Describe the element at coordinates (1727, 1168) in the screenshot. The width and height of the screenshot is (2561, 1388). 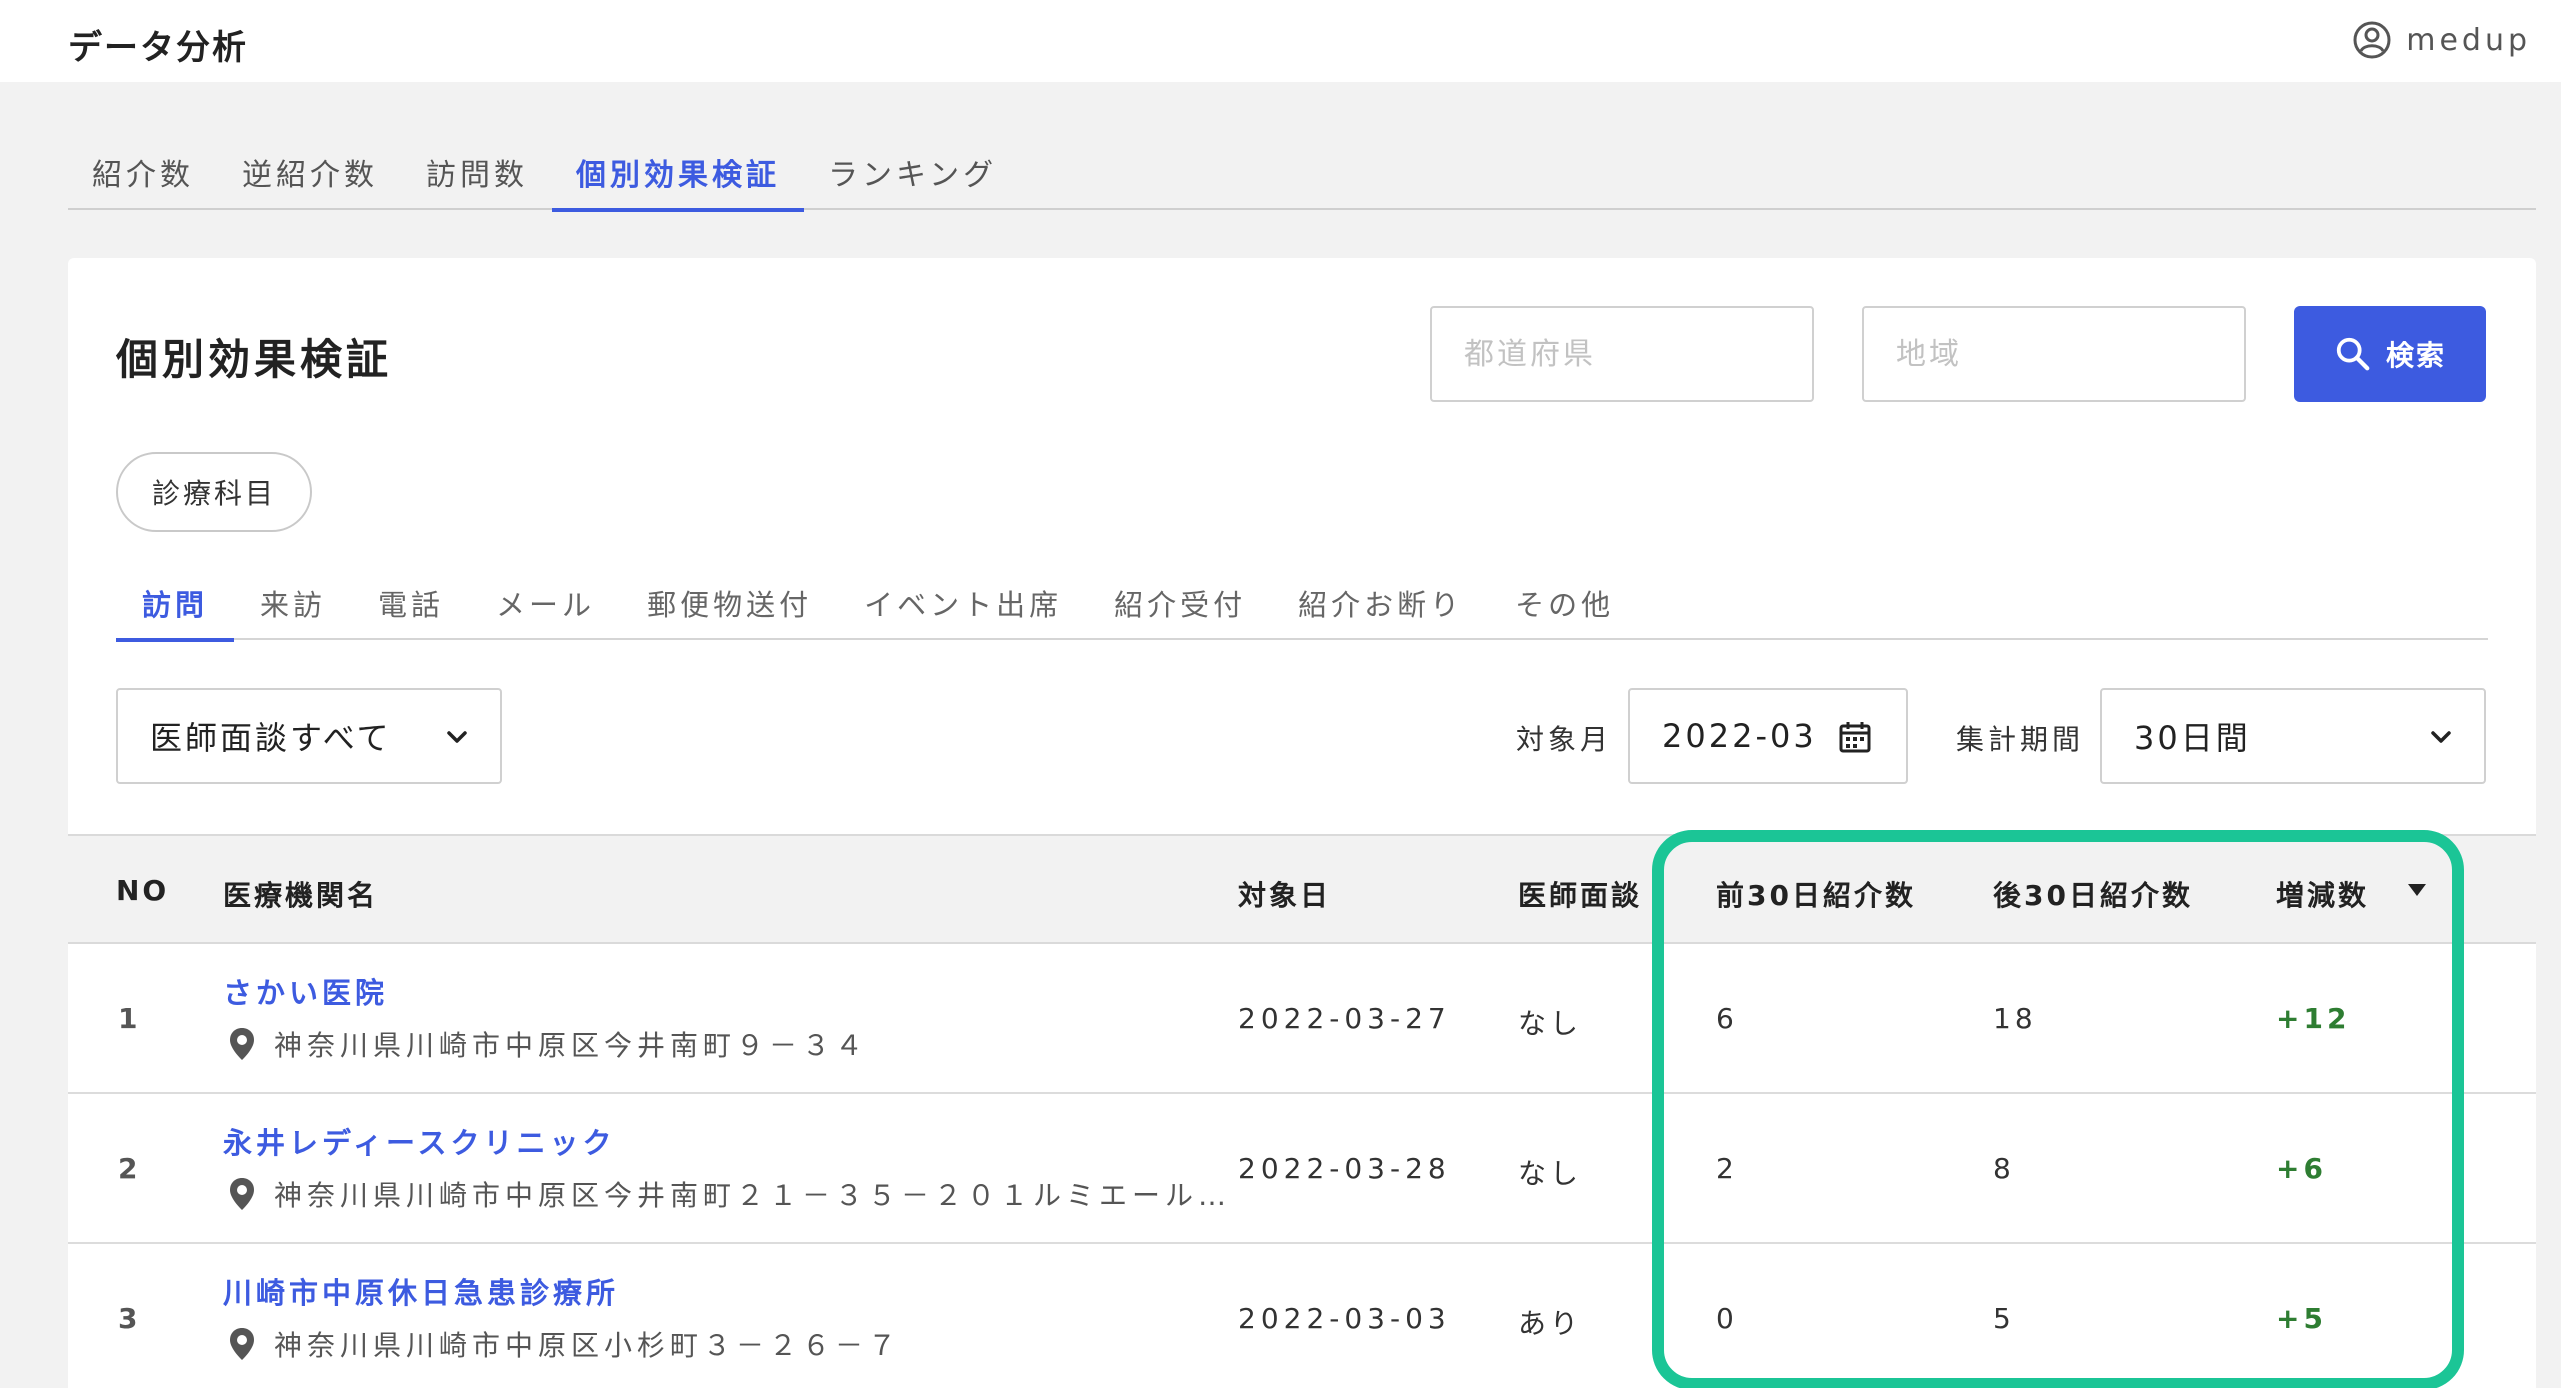
I see `prev-30-count: 2` at that location.